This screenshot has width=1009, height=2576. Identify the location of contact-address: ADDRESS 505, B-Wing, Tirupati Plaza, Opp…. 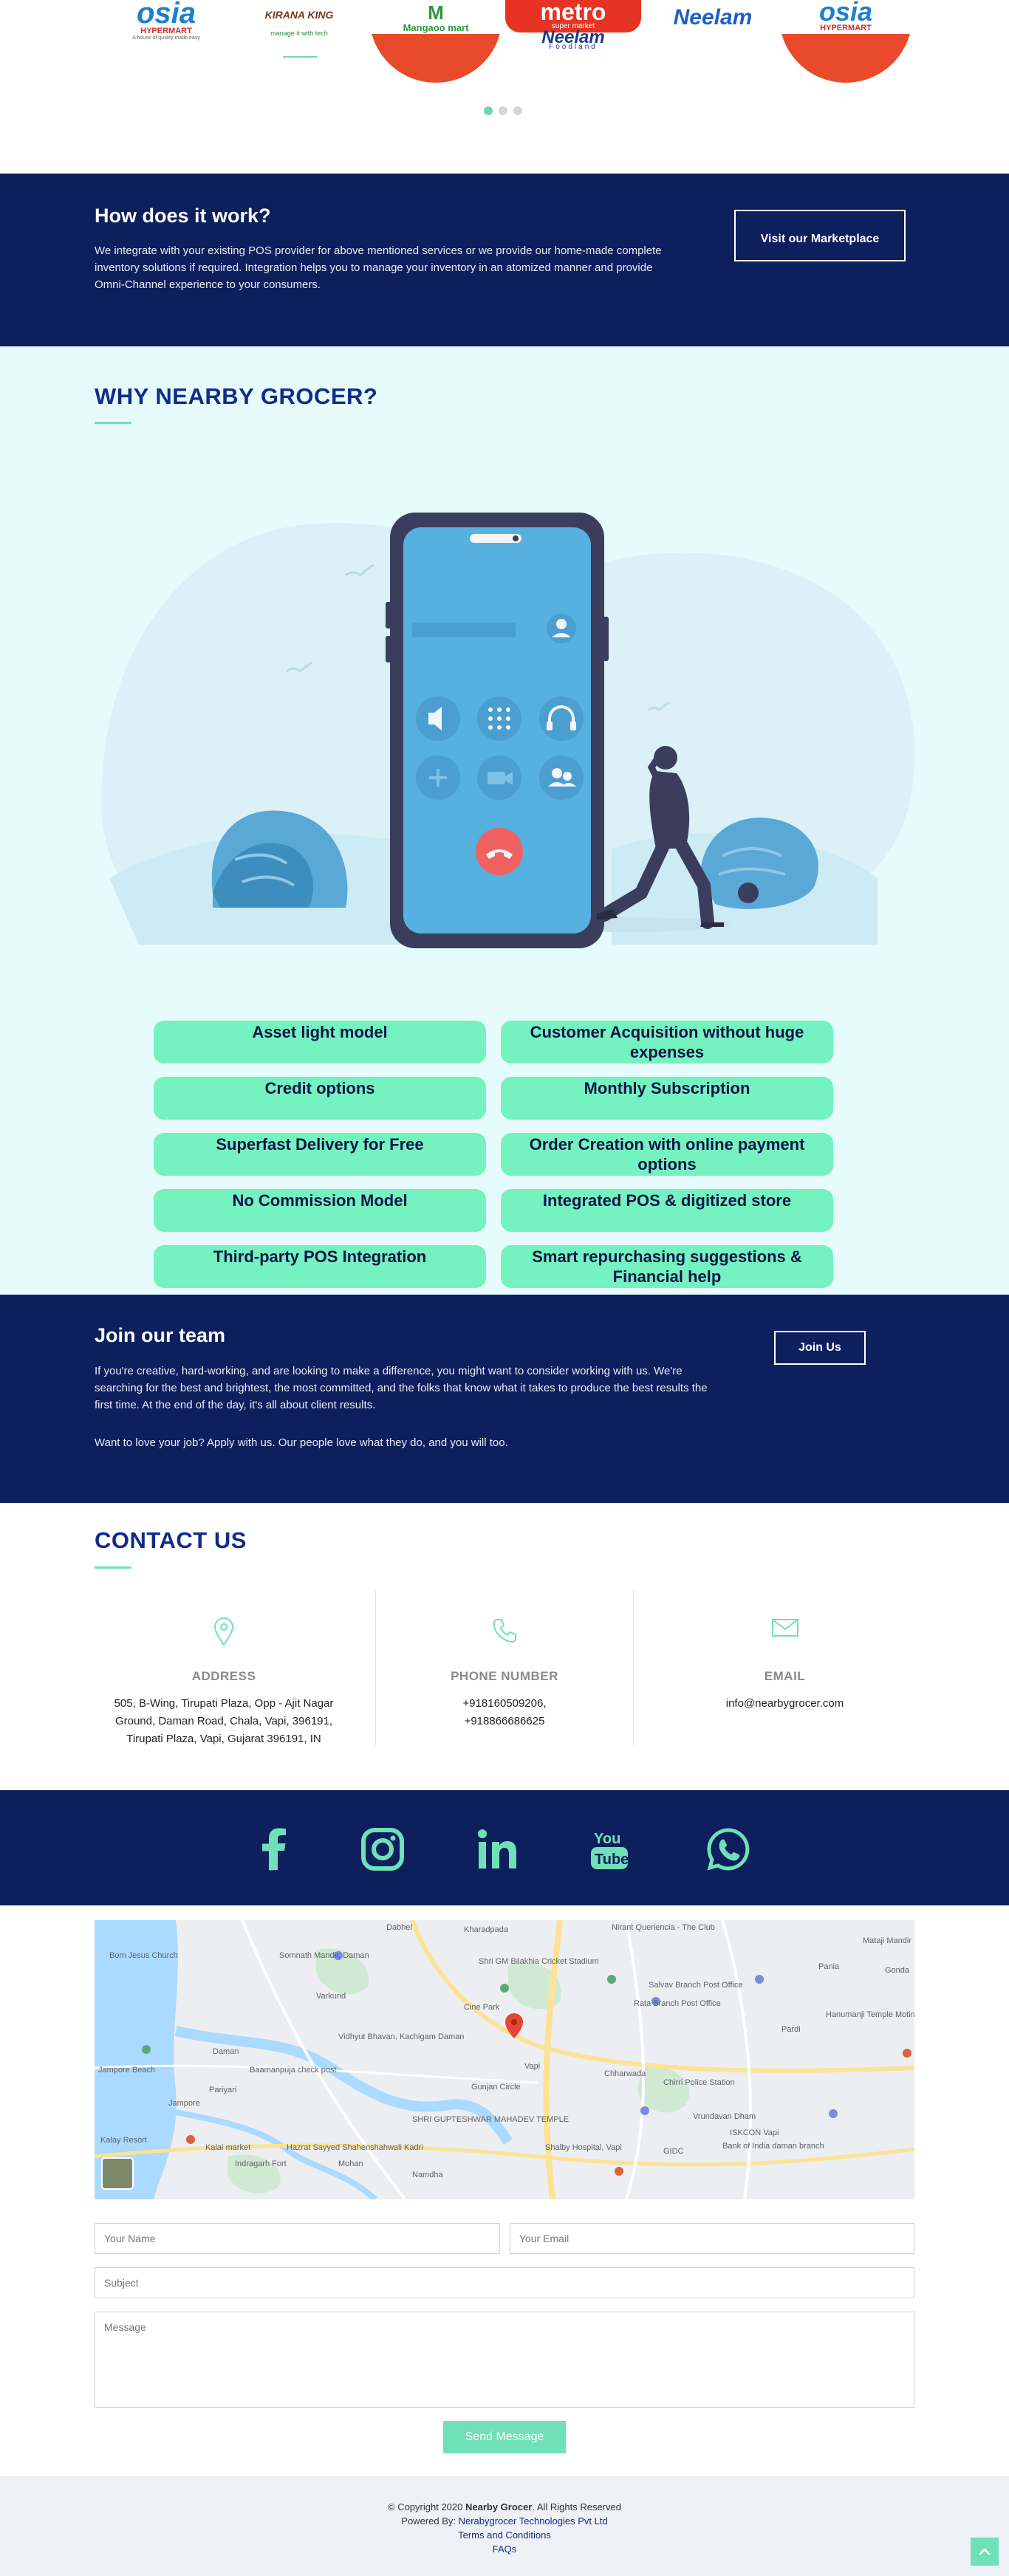
(224, 1667).